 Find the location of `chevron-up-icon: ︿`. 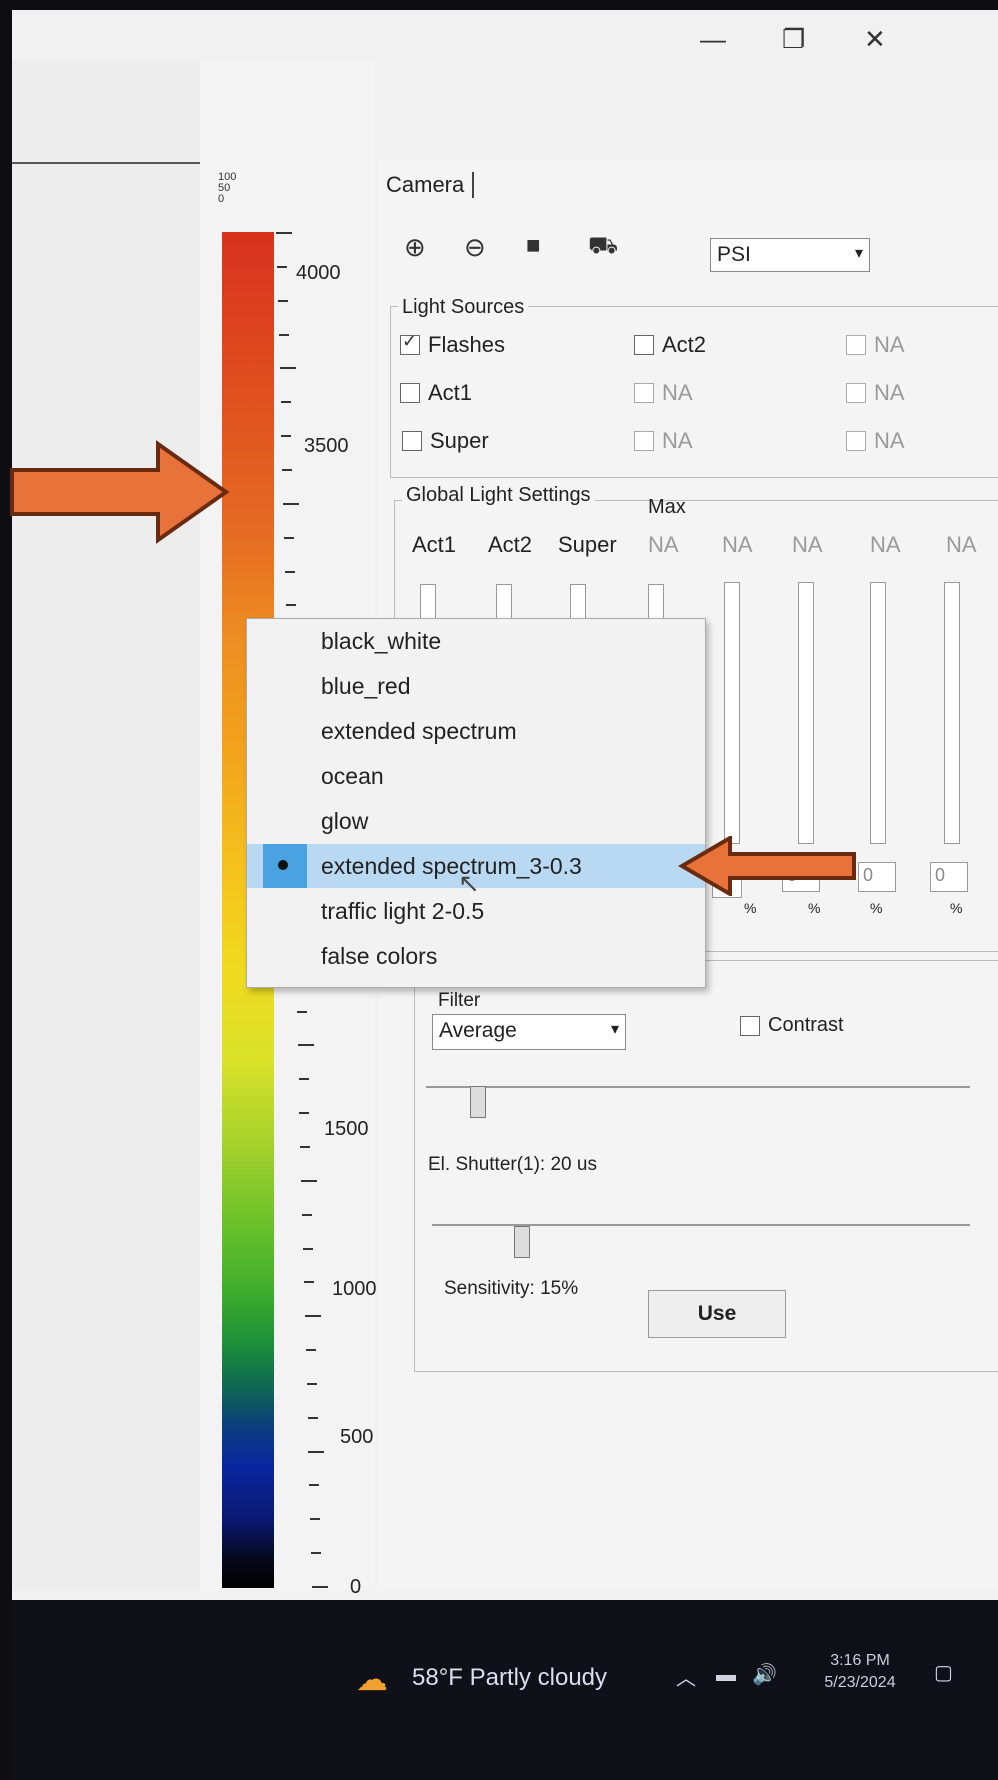

chevron-up-icon: ︿ is located at coordinates (686, 1676).